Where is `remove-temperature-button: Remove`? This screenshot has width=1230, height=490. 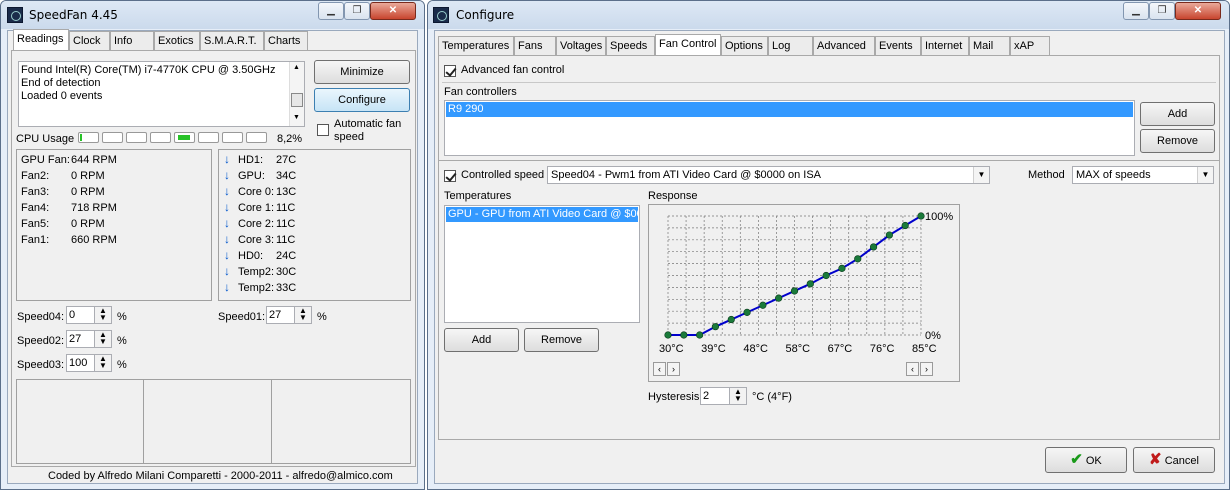 remove-temperature-button: Remove is located at coordinates (561, 340).